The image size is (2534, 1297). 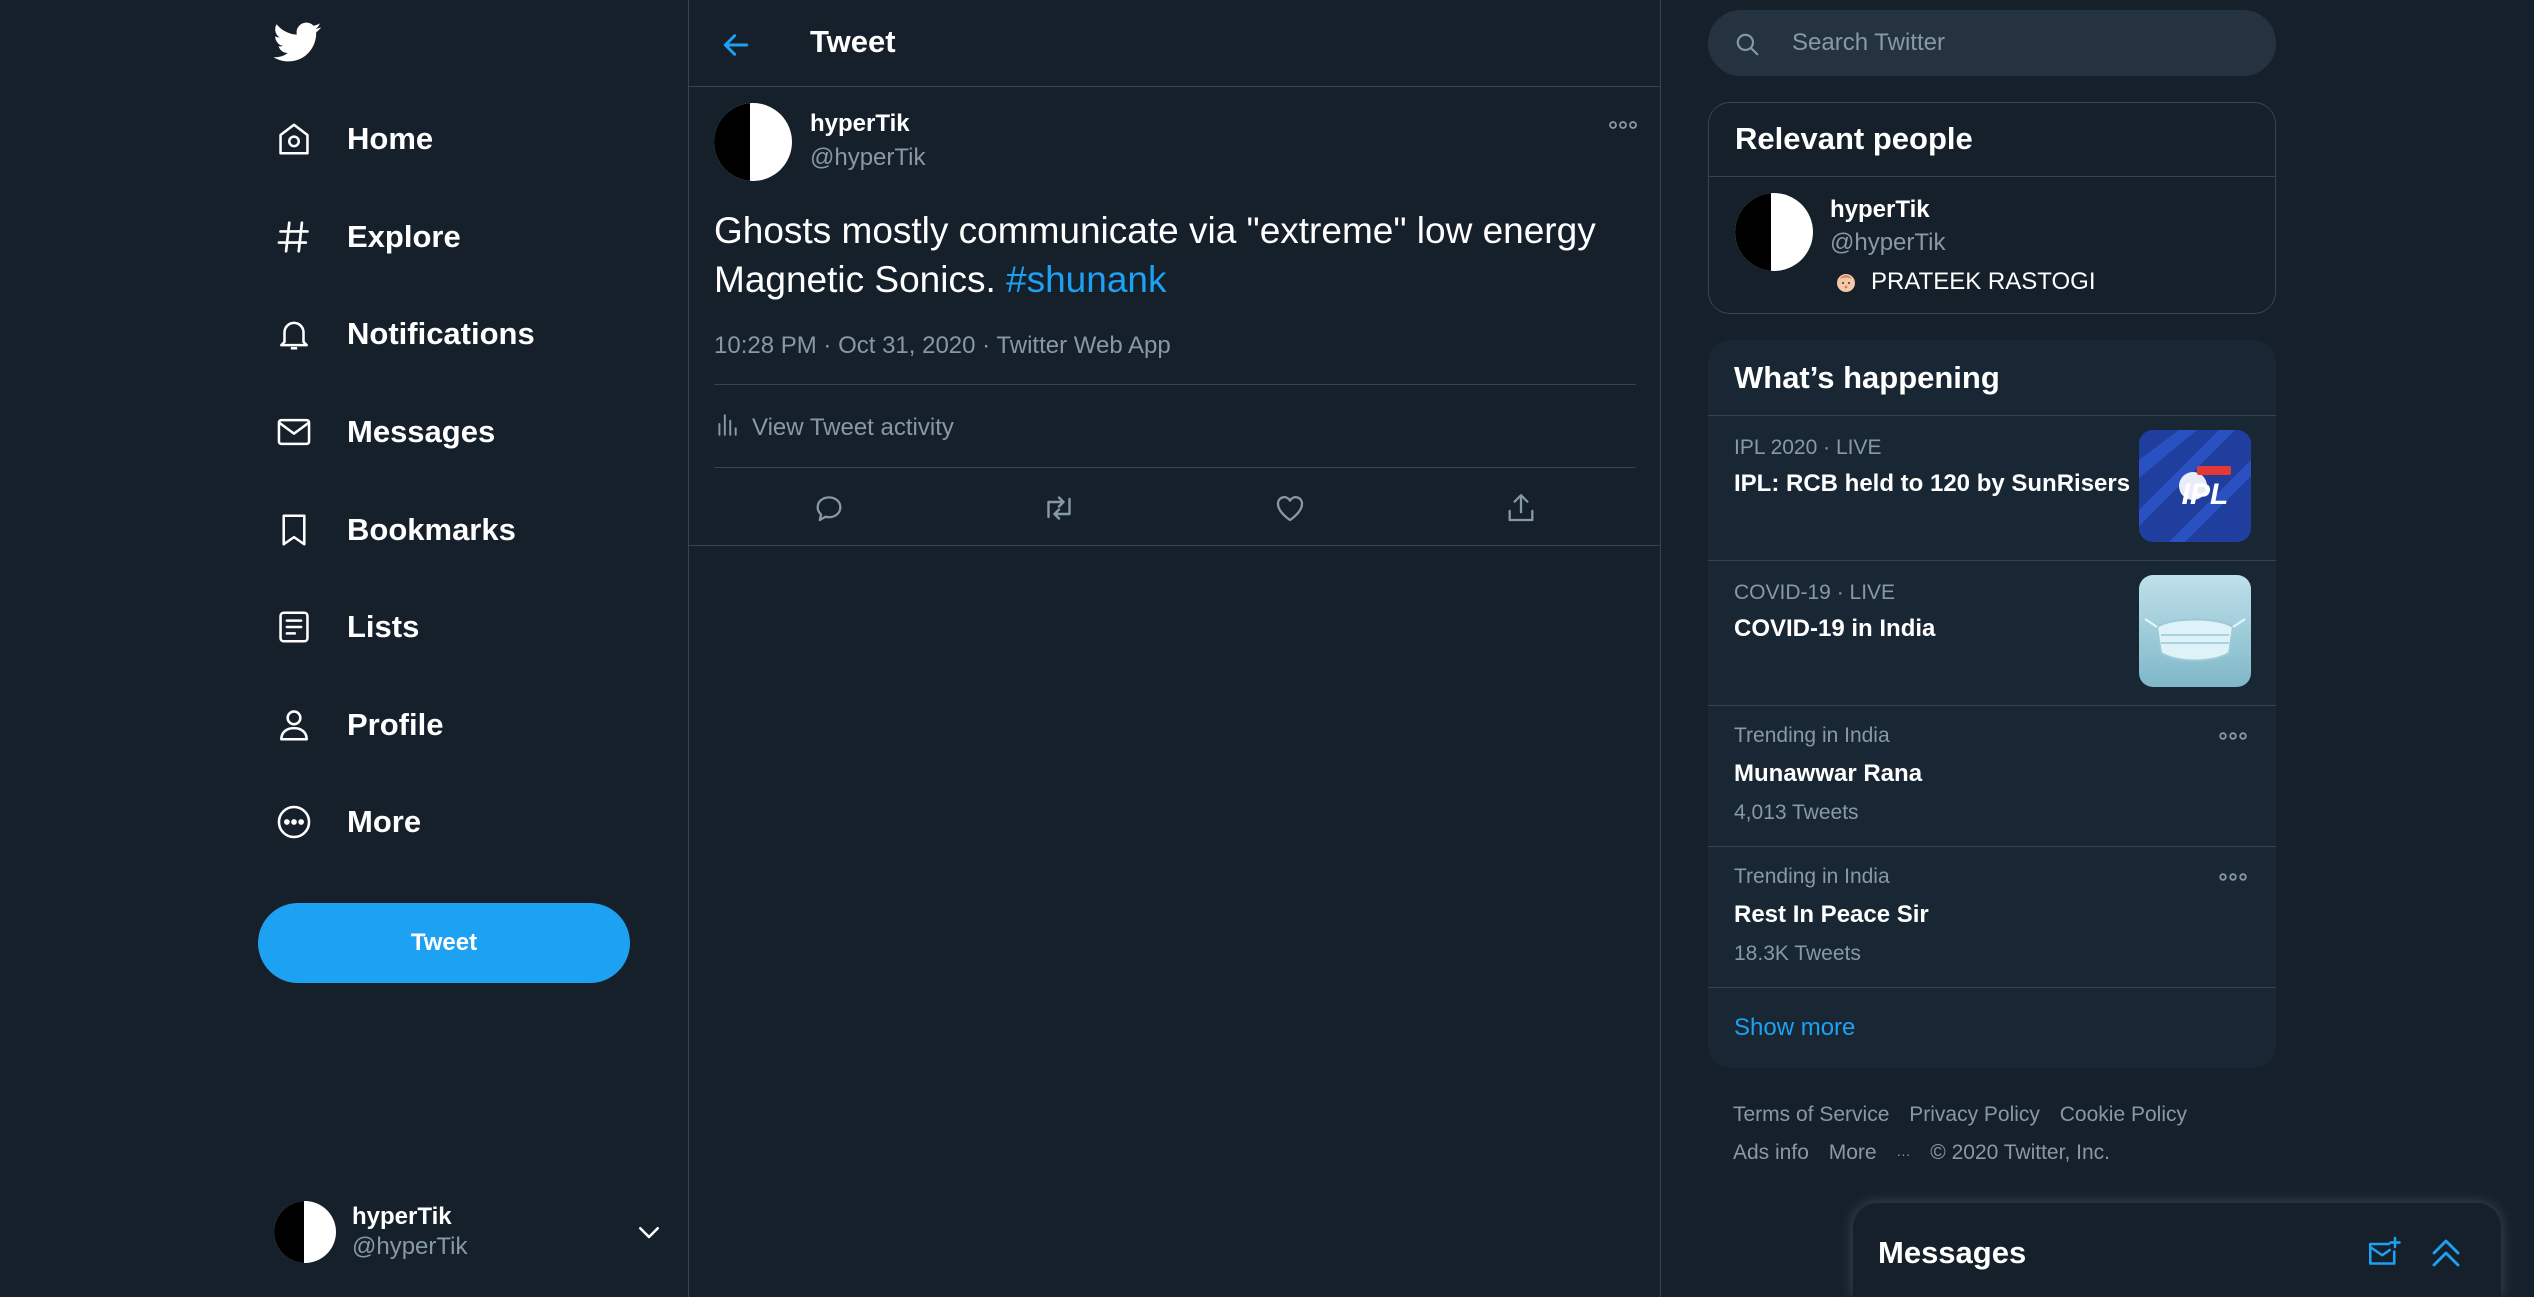 What do you see at coordinates (1808, 447) in the screenshot?
I see `trend-context: IPL 2020 · LIVE` at bounding box center [1808, 447].